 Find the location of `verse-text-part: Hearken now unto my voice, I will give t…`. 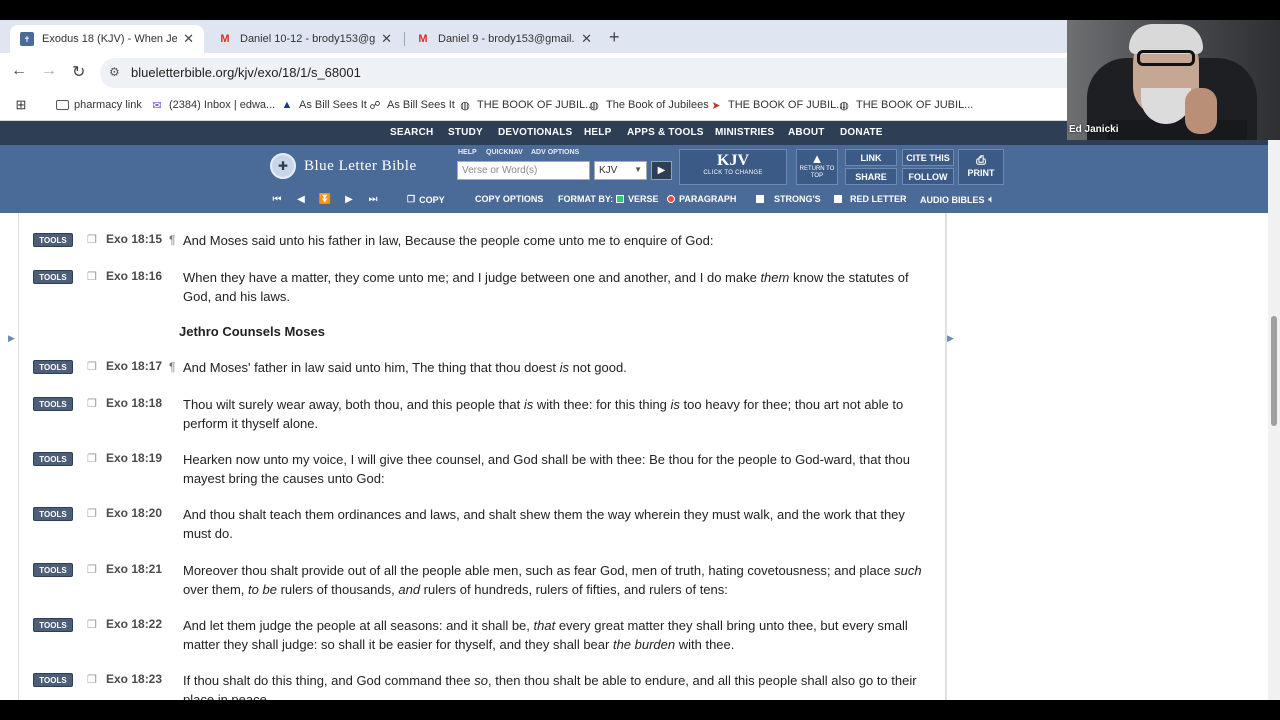

verse-text-part: Hearken now unto my voice, I will give t… is located at coordinates (546, 469).